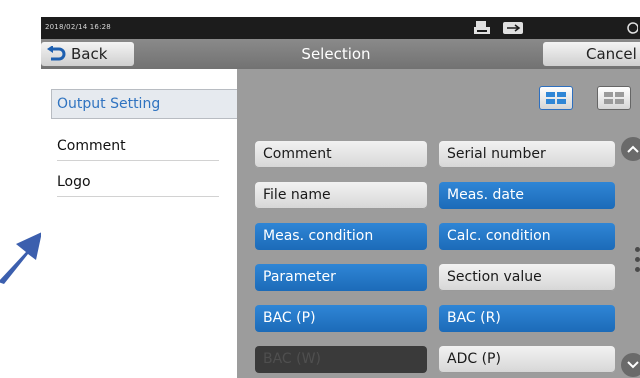  What do you see at coordinates (633, 365) in the screenshot?
I see `chevron-down-icon` at bounding box center [633, 365].